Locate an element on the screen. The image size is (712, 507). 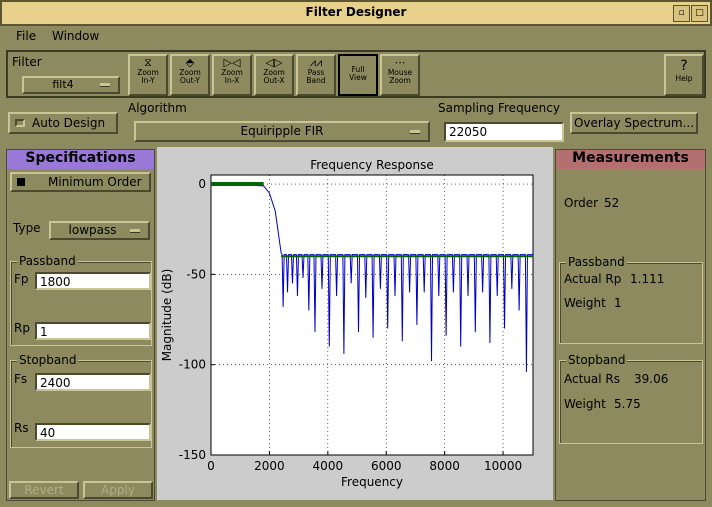
y-axis-label: Magnitude (dB) is located at coordinates (167, 315).